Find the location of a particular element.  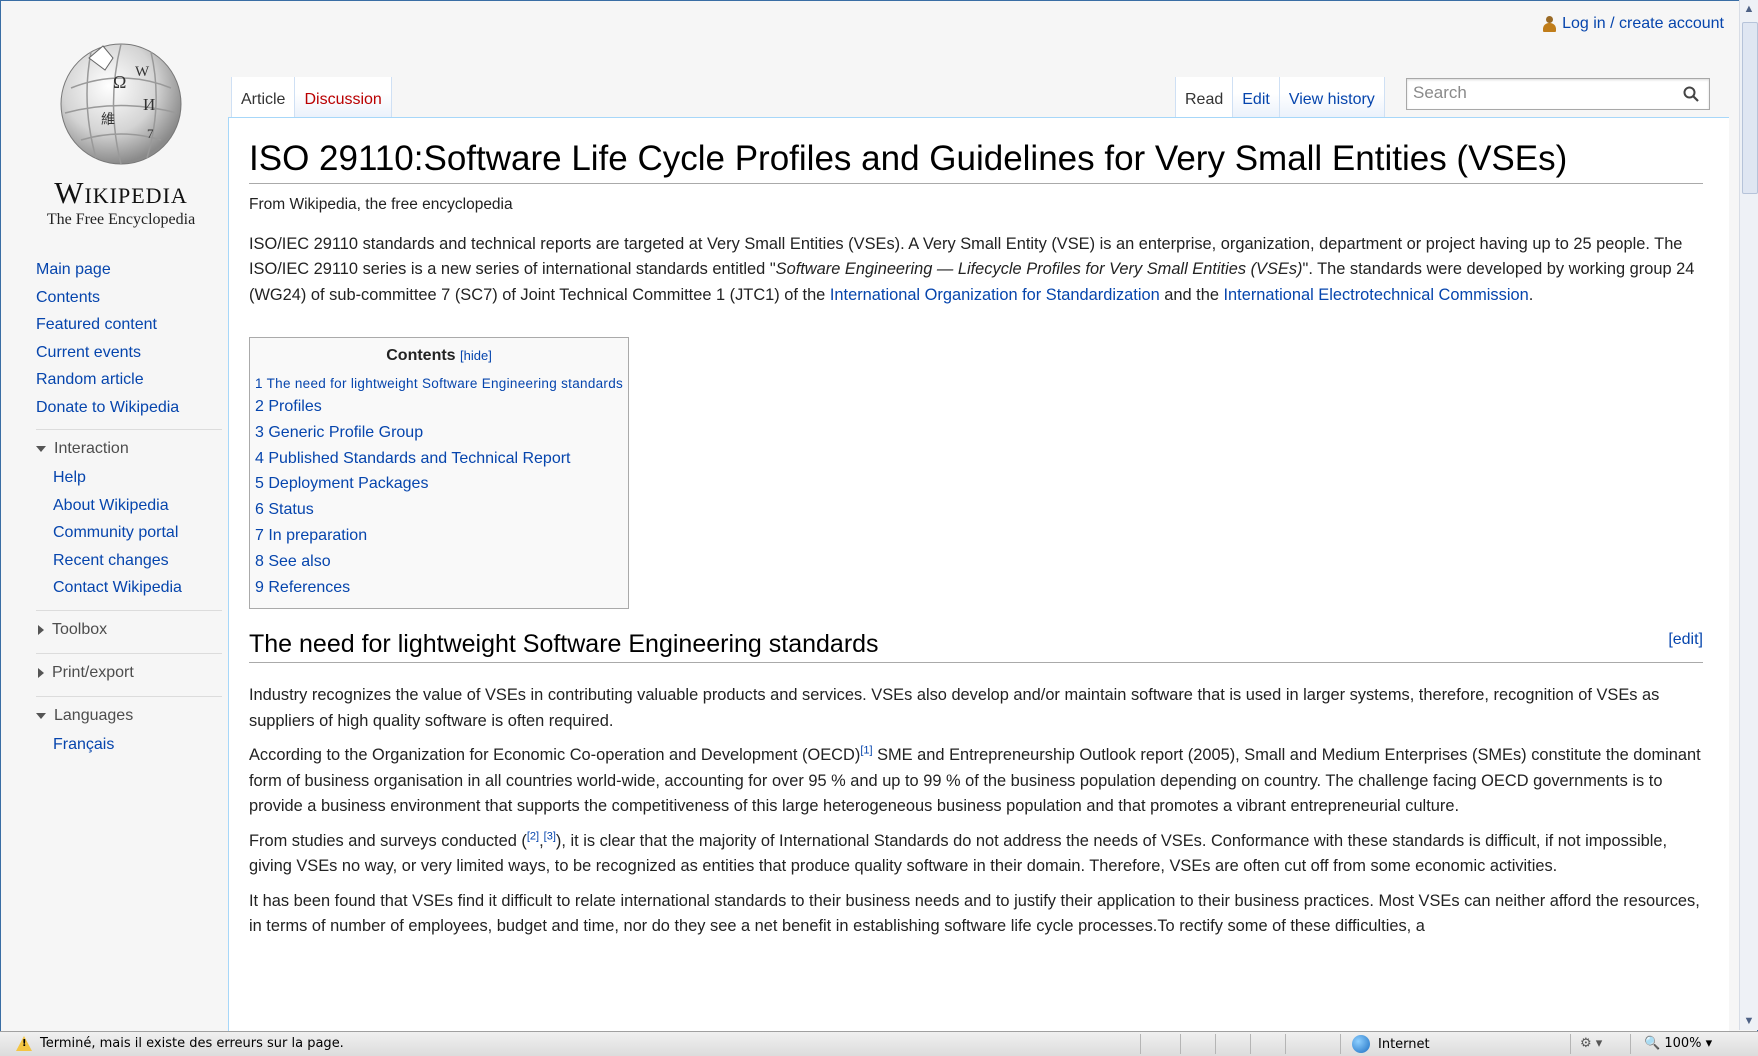

toc-item: 6 Status is located at coordinates (439, 510).